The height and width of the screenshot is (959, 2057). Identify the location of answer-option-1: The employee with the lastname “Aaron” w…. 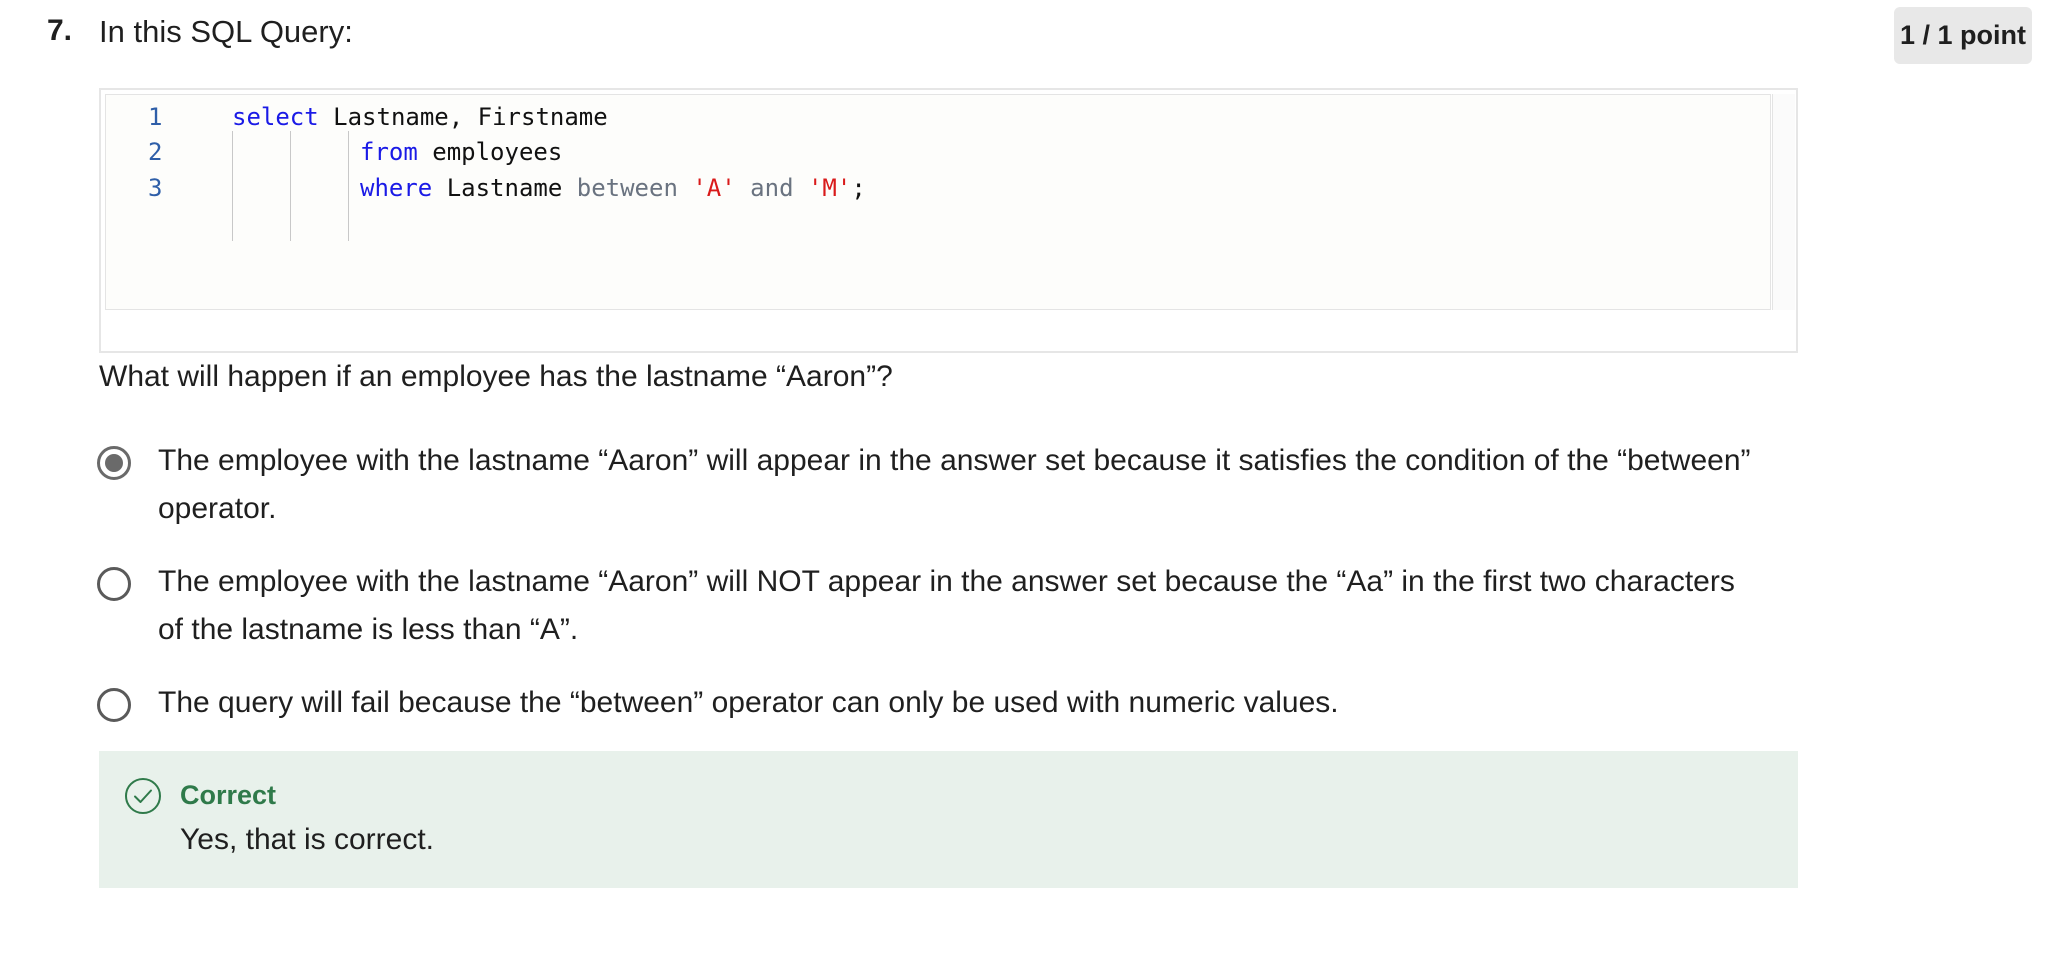
(927, 487).